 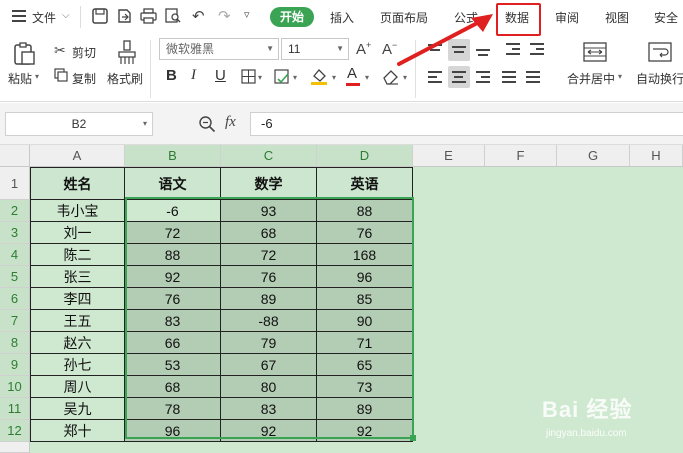 What do you see at coordinates (15, 255) in the screenshot?
I see `row-header-4: 4` at bounding box center [15, 255].